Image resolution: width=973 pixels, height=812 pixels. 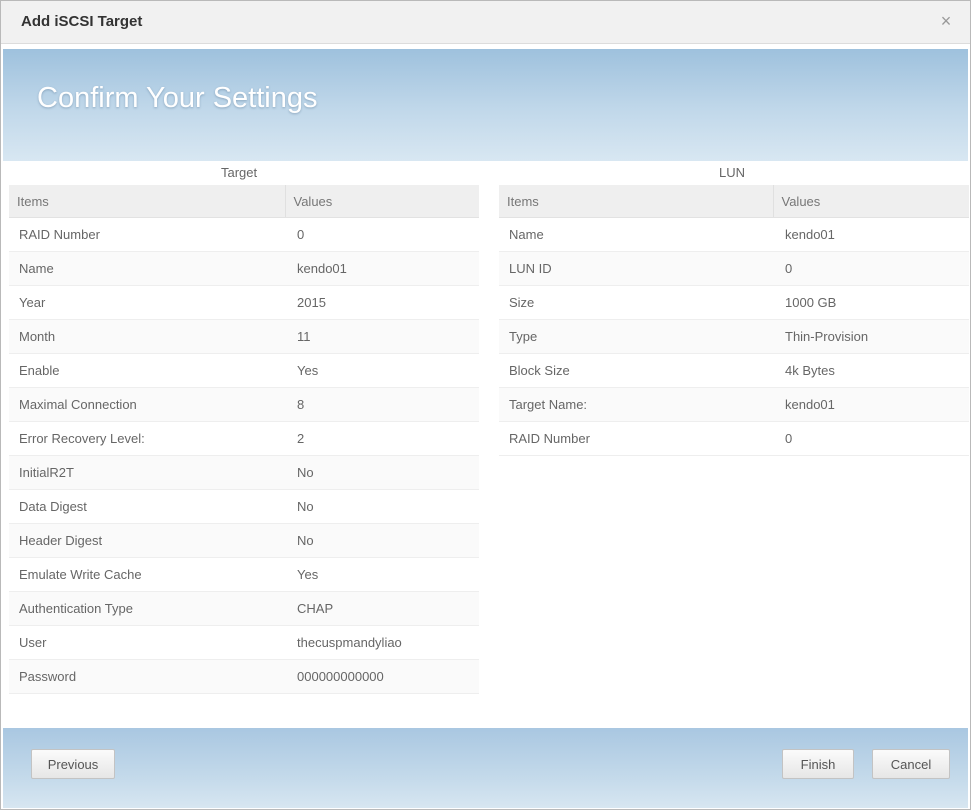 What do you see at coordinates (382, 438) in the screenshot?
I see `row-item-value: 2` at bounding box center [382, 438].